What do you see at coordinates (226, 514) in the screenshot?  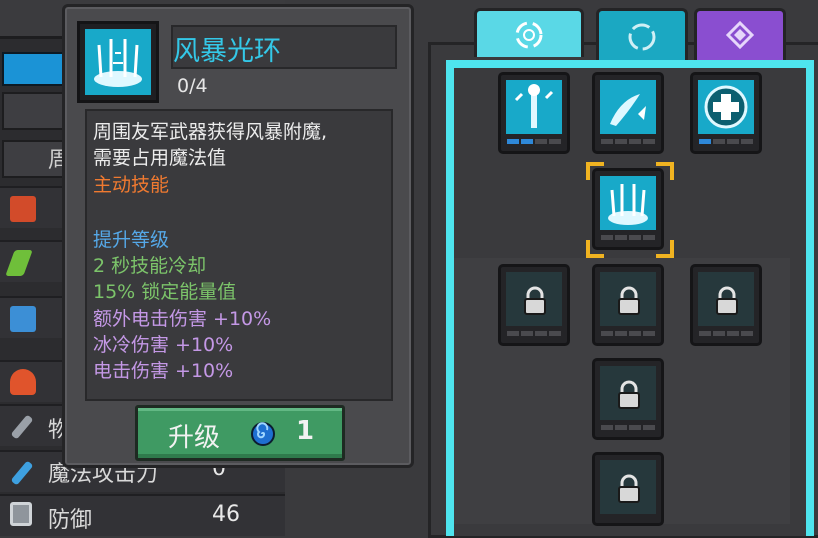 I see `stat-value-defense: 46` at bounding box center [226, 514].